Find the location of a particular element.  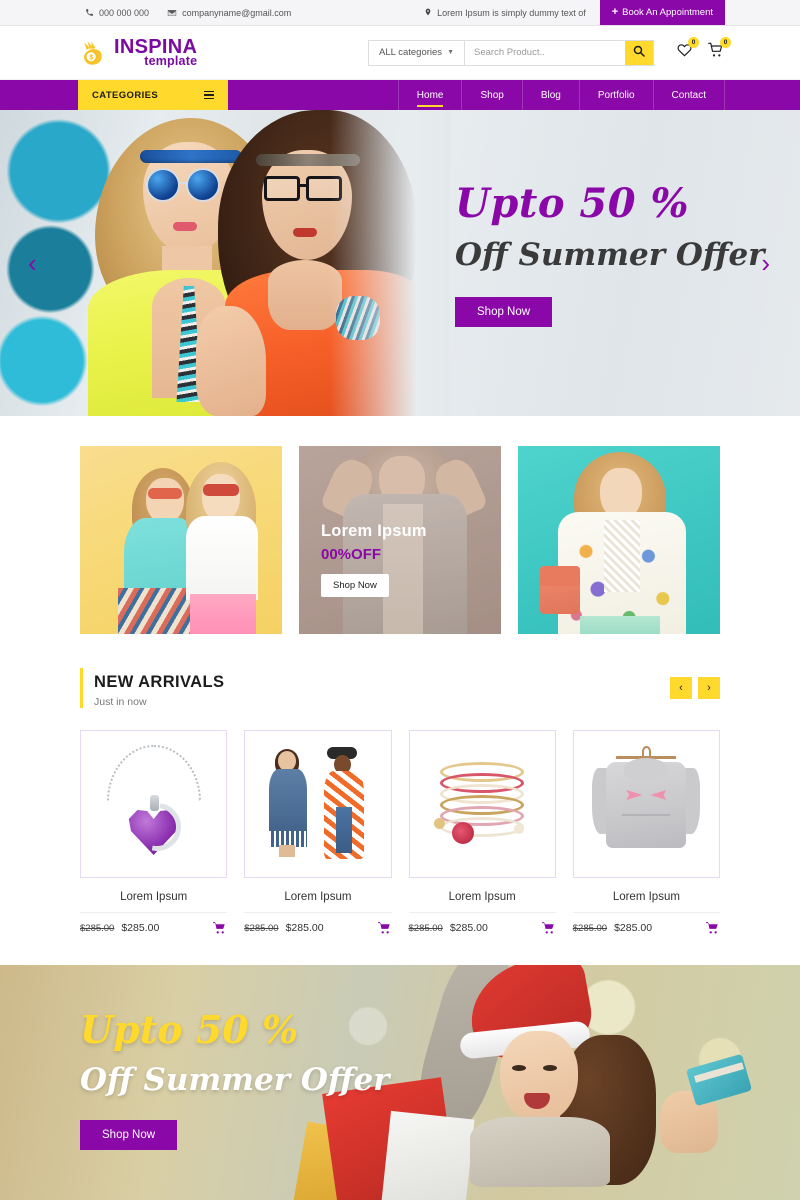

mail-icon is located at coordinates (172, 13).